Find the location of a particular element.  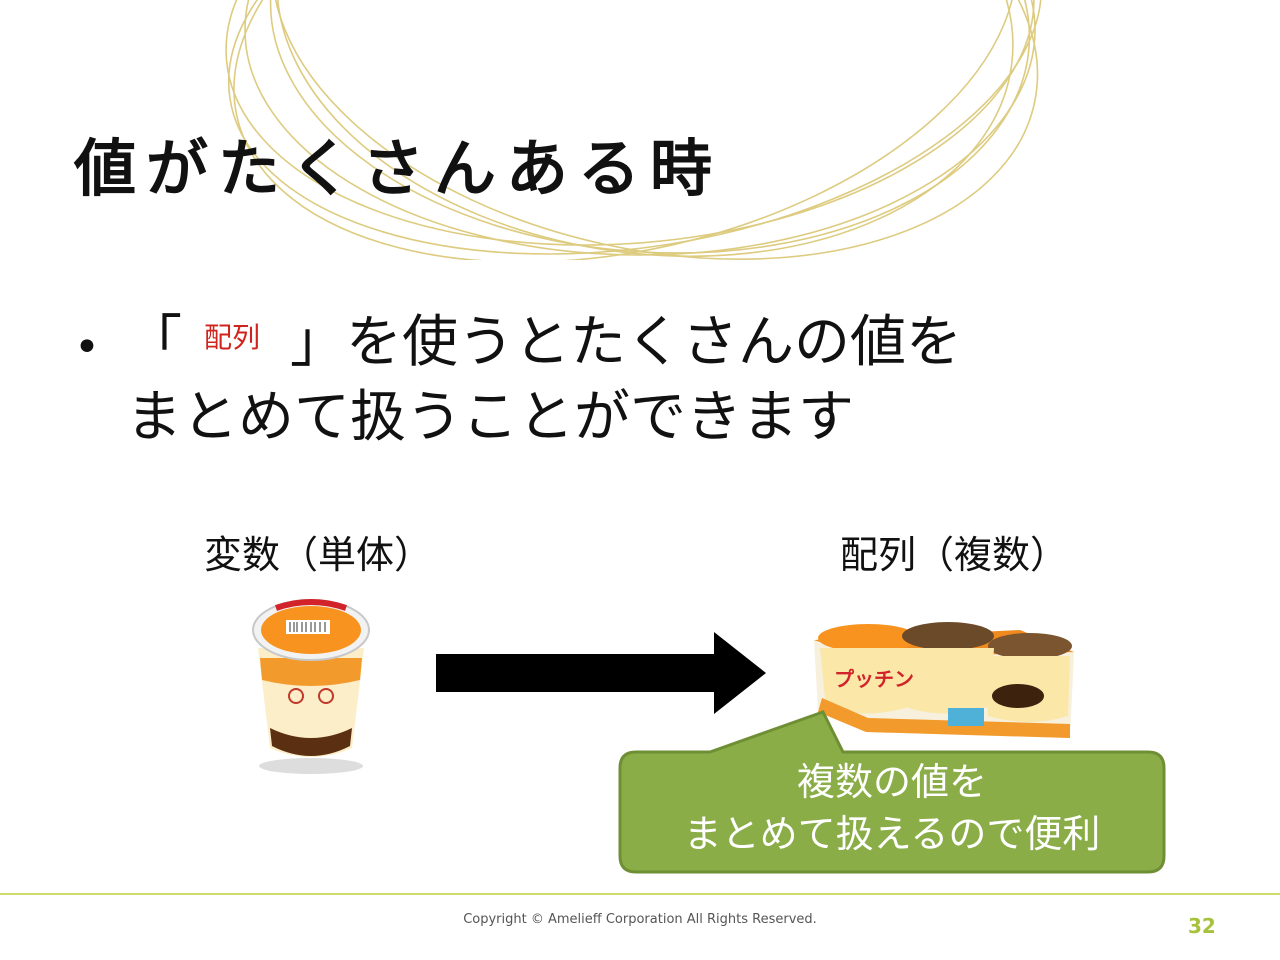

pudding-cup-icon is located at coordinates (311, 686).